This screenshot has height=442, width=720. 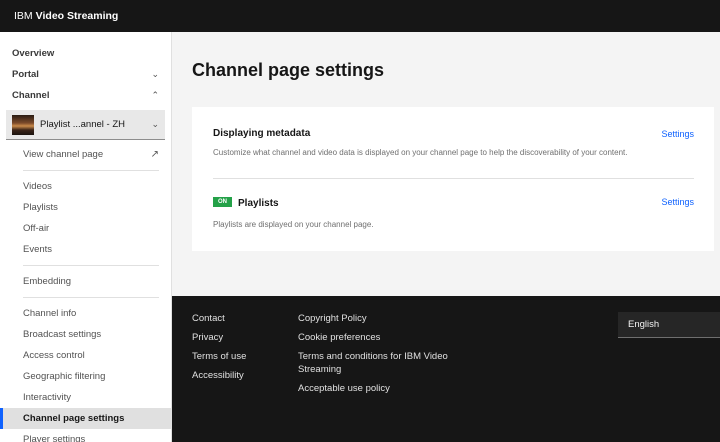 I want to click on footer-link-privacy: Privacy, so click(x=219, y=337).